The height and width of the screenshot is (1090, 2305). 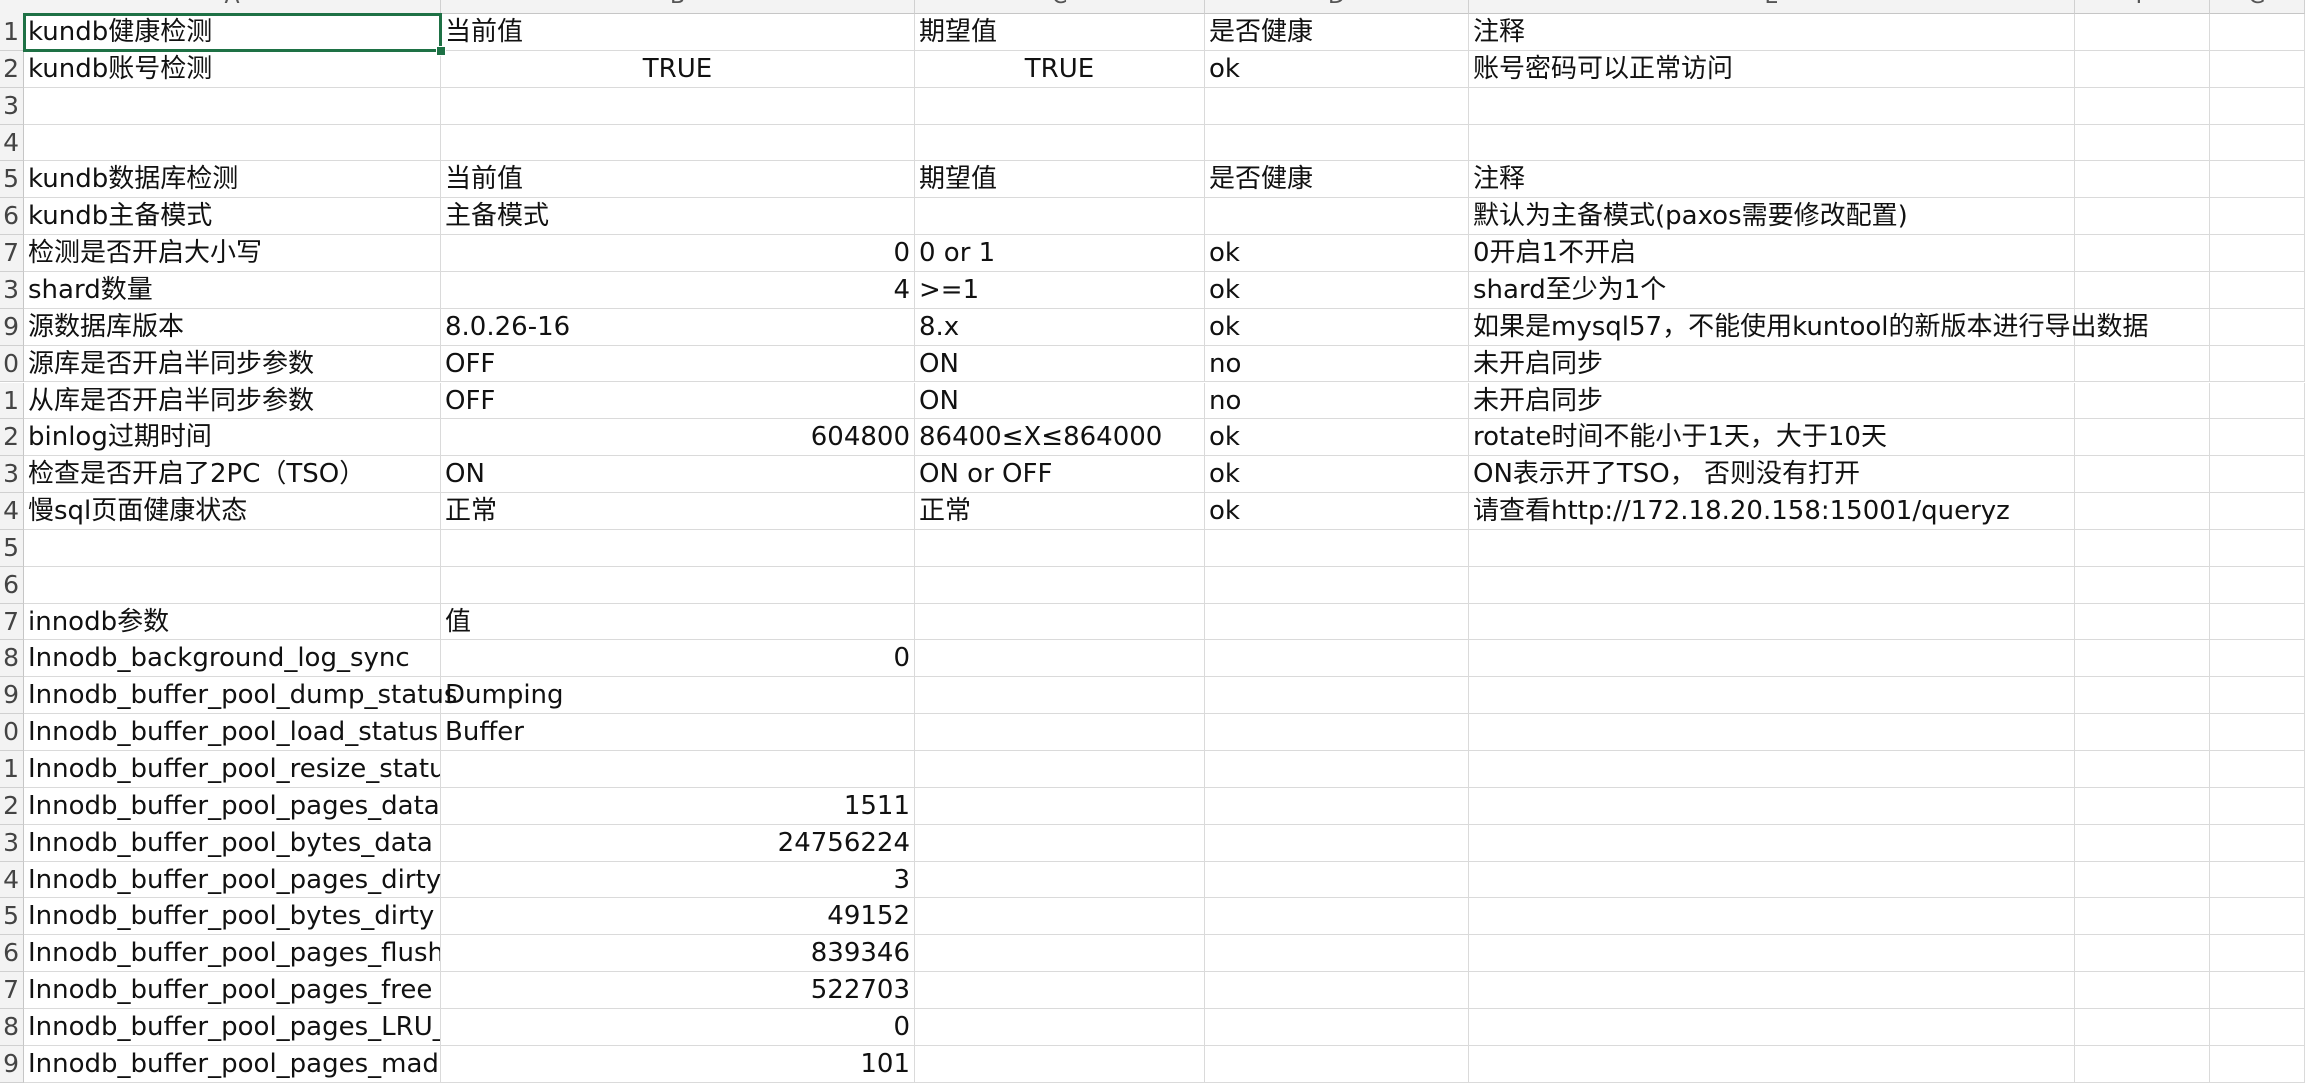 I want to click on cell-e2: 账号密码可以正常访问, so click(x=1772, y=69).